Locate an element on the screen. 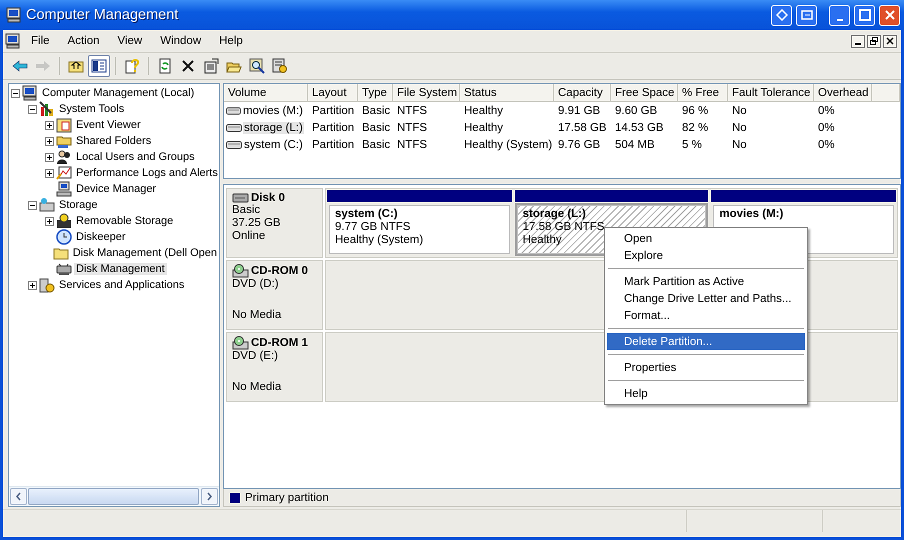 The width and height of the screenshot is (904, 540). partition-status: Healthy (System) is located at coordinates (379, 240).